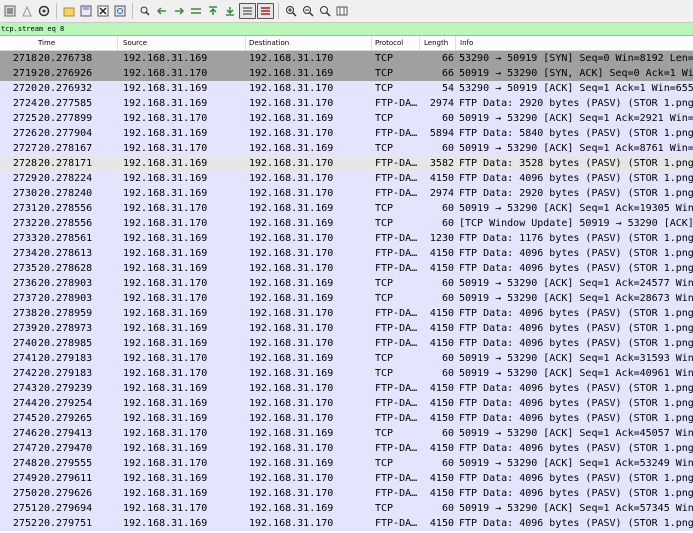 Image resolution: width=693 pixels, height=533 pixels. Describe the element at coordinates (466, 43) in the screenshot. I see `column-header-info: Info` at that location.